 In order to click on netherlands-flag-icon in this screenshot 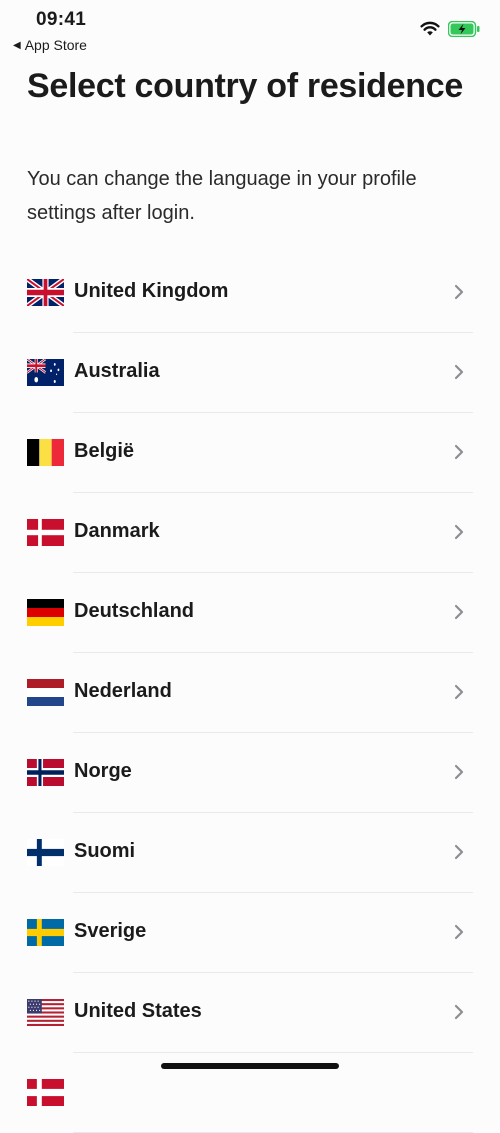, I will do `click(45, 692)`.